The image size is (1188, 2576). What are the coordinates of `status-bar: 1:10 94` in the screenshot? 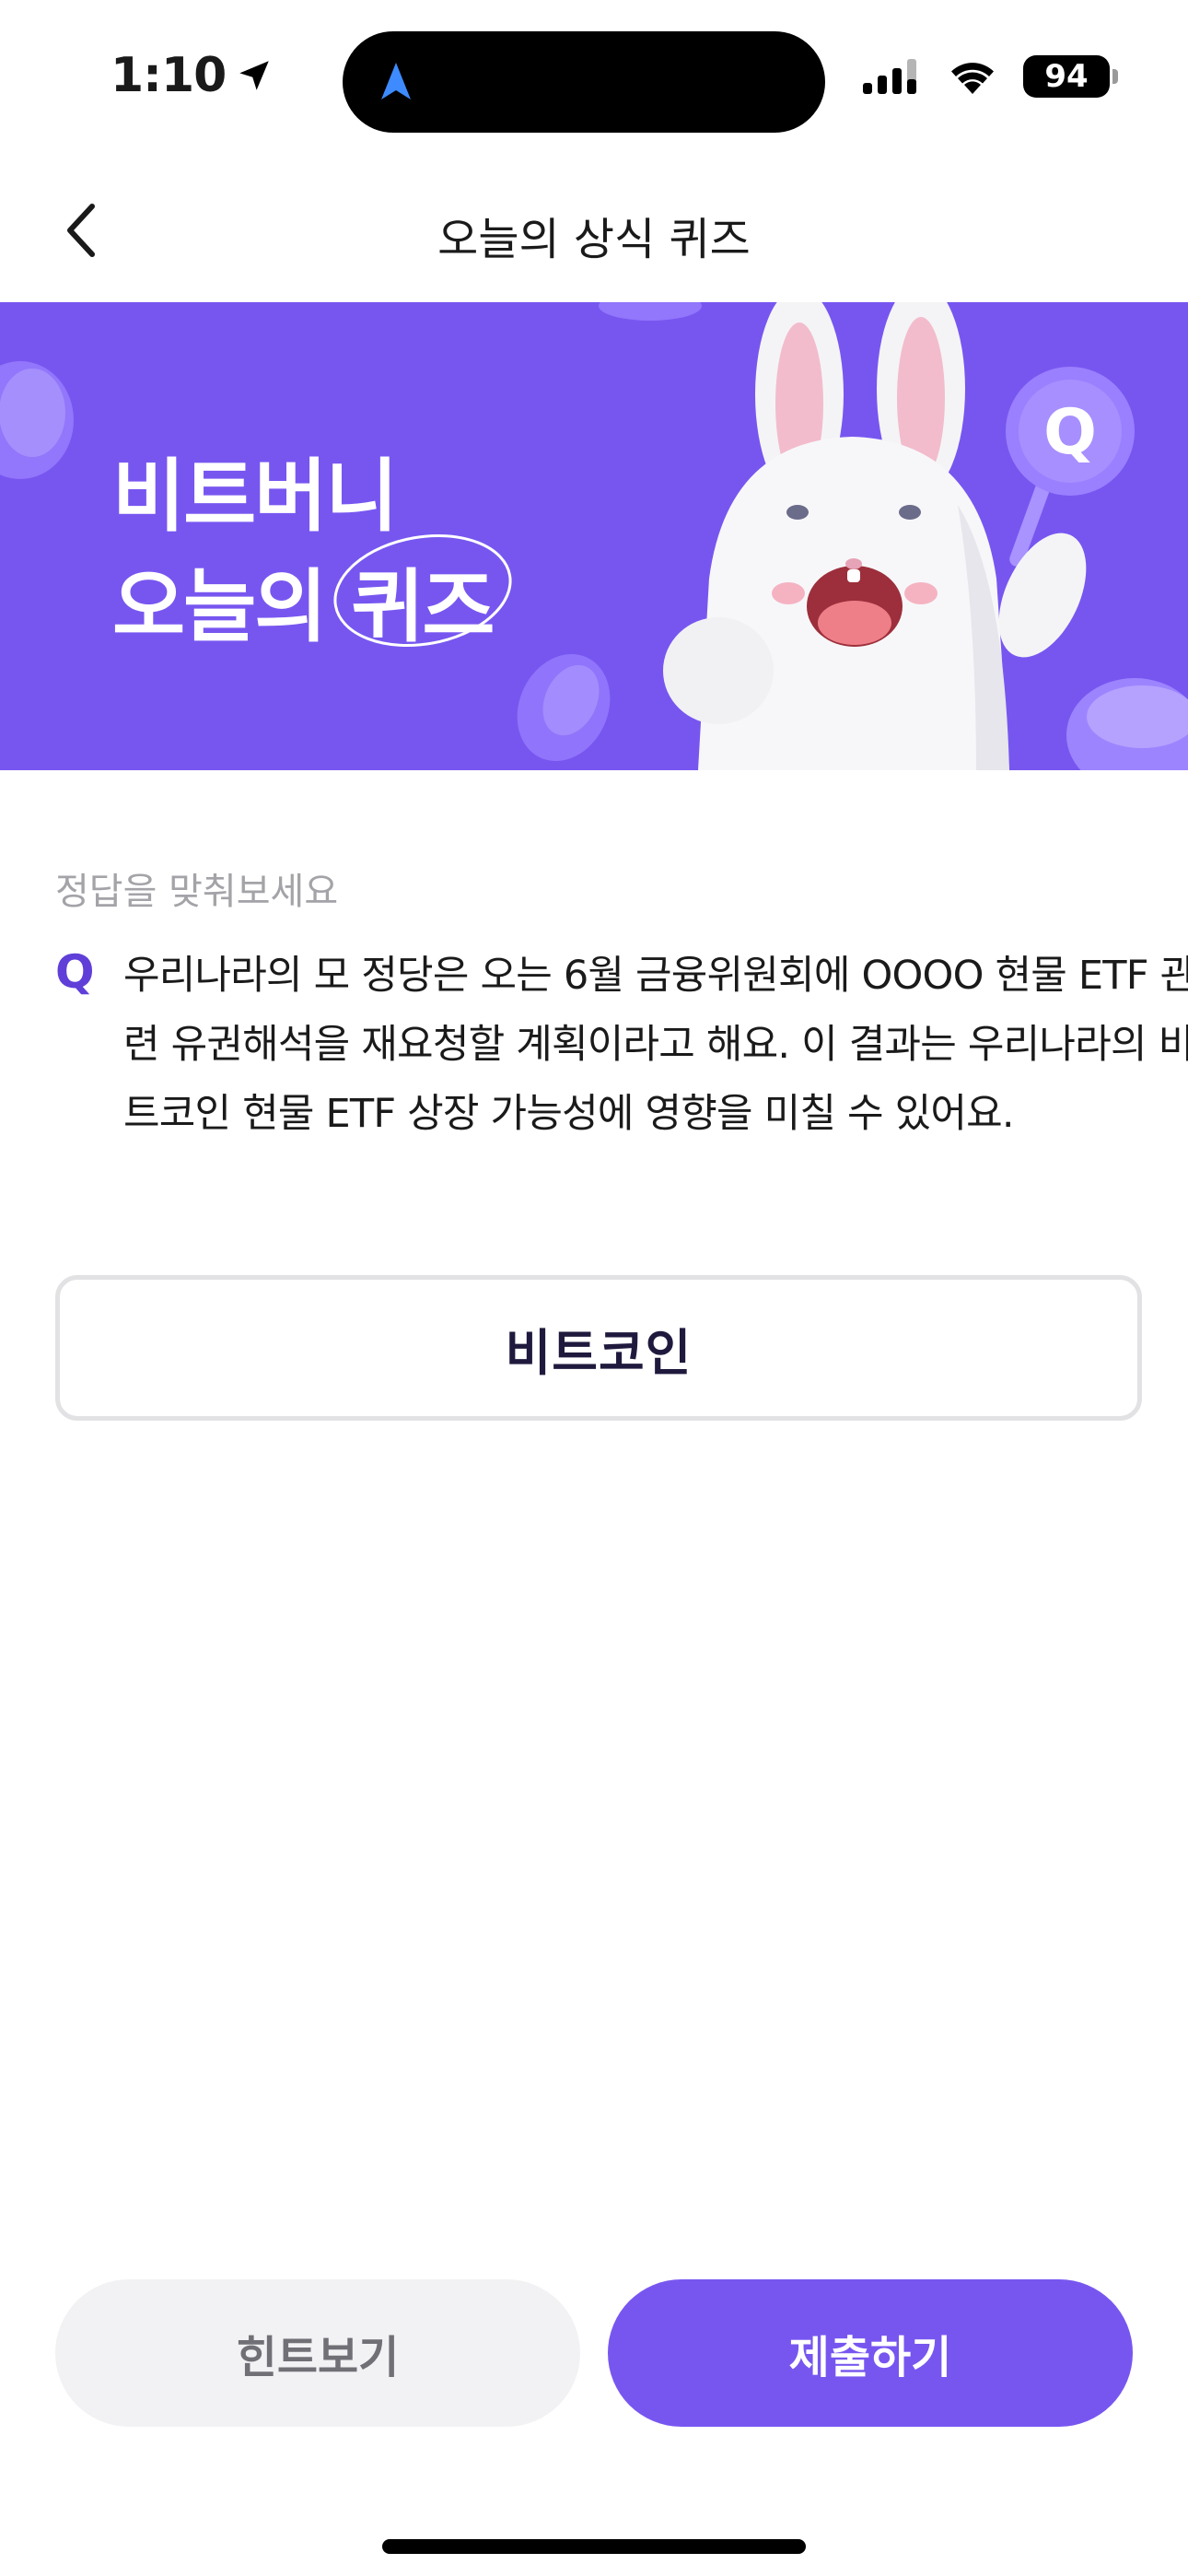 It's located at (594, 78).